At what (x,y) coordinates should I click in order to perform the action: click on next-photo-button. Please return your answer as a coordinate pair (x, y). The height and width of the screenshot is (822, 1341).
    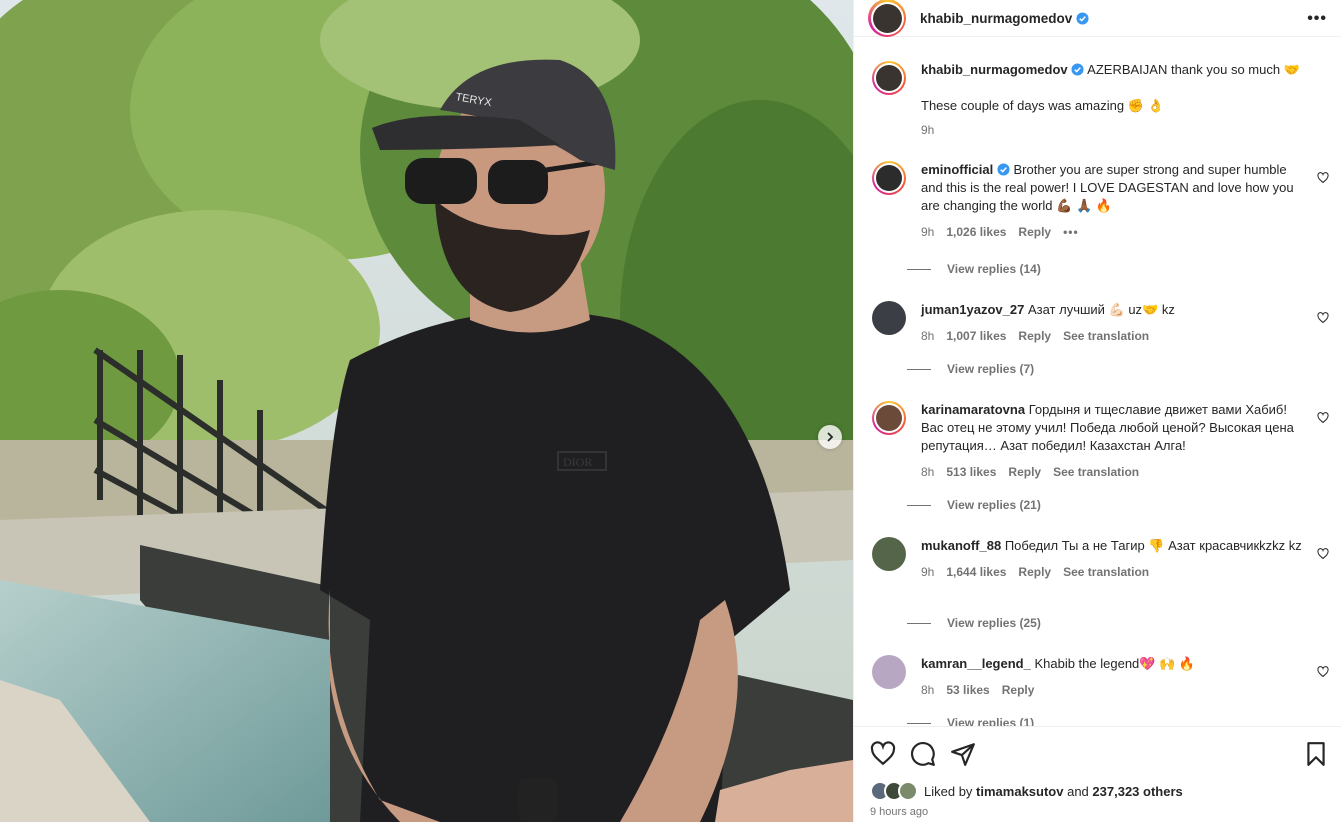
    Looking at the image, I should click on (830, 437).